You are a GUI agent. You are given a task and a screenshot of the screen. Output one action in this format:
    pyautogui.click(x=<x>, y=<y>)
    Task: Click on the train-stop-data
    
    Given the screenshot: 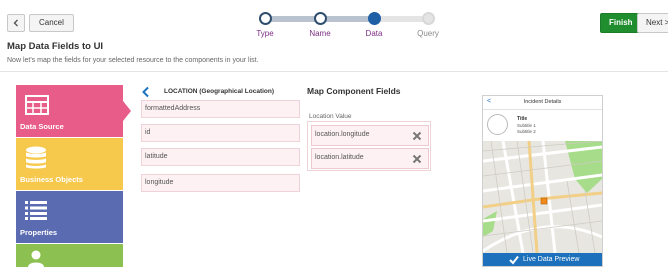 What is the action you would take?
    pyautogui.click(x=374, y=18)
    